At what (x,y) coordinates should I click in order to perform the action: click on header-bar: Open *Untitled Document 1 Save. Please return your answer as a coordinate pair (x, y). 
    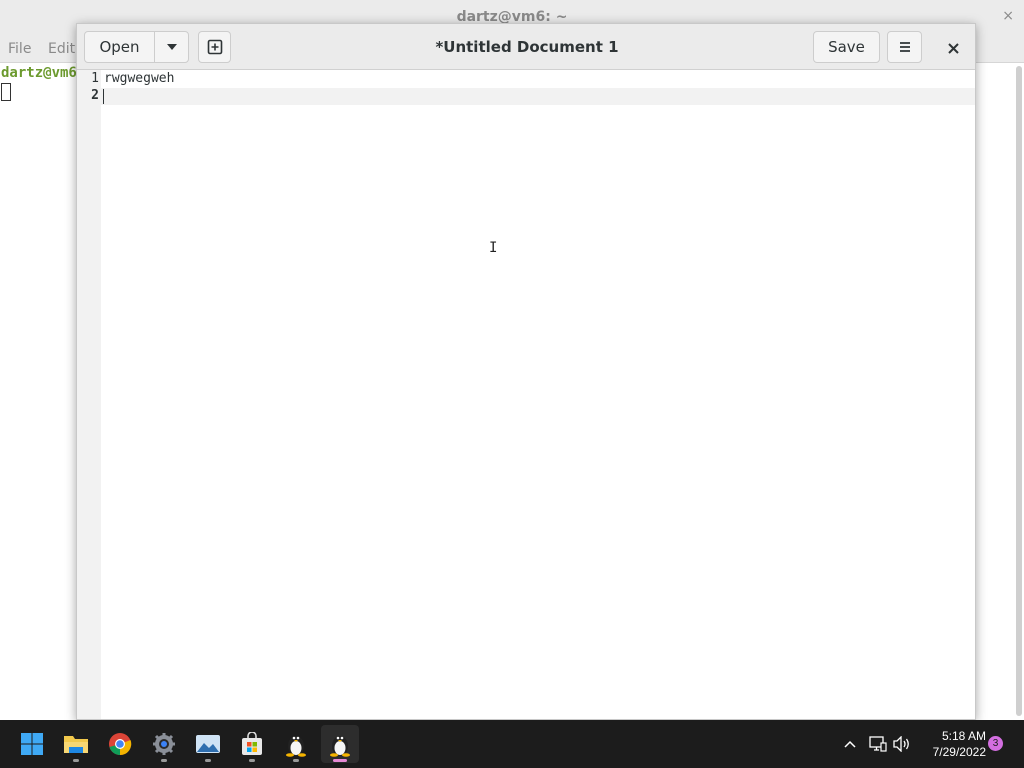
    Looking at the image, I should click on (526, 47).